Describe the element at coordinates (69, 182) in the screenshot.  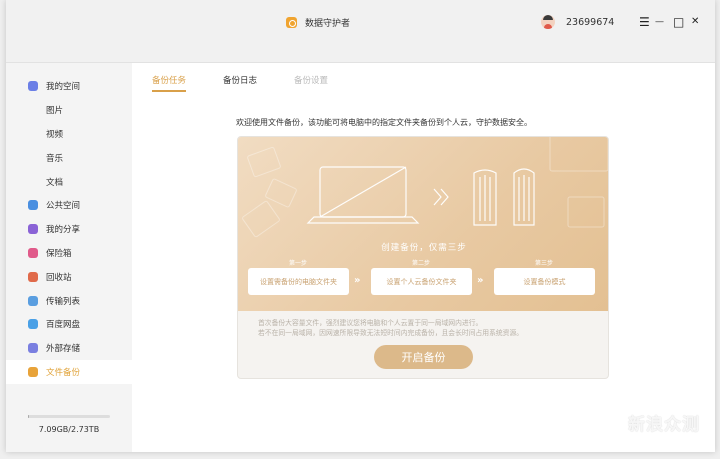
I see `sidebar-item-documents: 文档` at that location.